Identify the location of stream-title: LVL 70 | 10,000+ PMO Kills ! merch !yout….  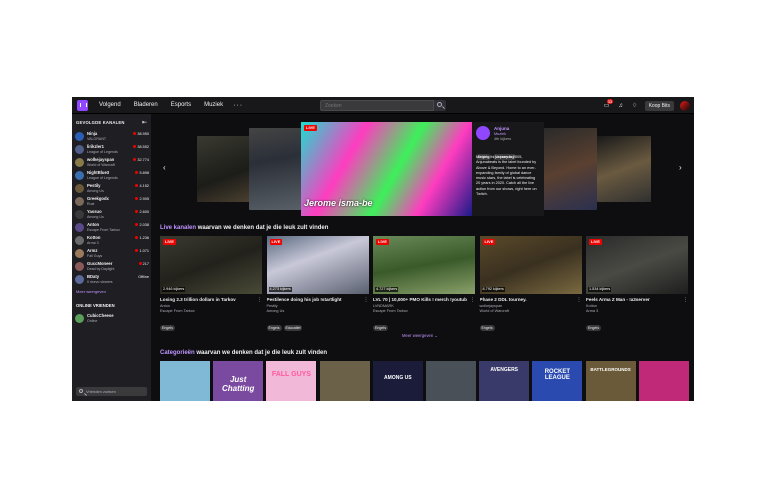
(420, 299).